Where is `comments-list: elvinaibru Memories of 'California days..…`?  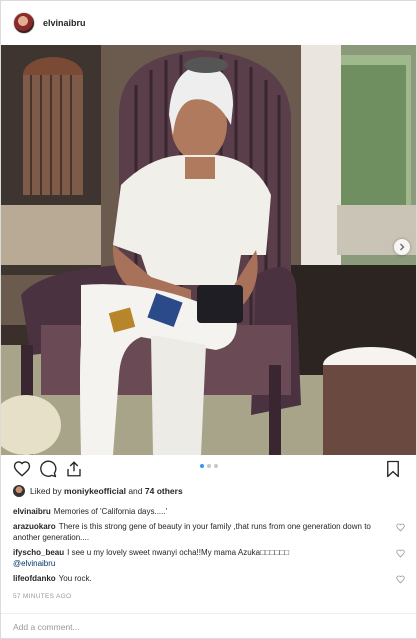
comments-list: elvinaibru Memories of 'California days..… is located at coordinates (209, 547).